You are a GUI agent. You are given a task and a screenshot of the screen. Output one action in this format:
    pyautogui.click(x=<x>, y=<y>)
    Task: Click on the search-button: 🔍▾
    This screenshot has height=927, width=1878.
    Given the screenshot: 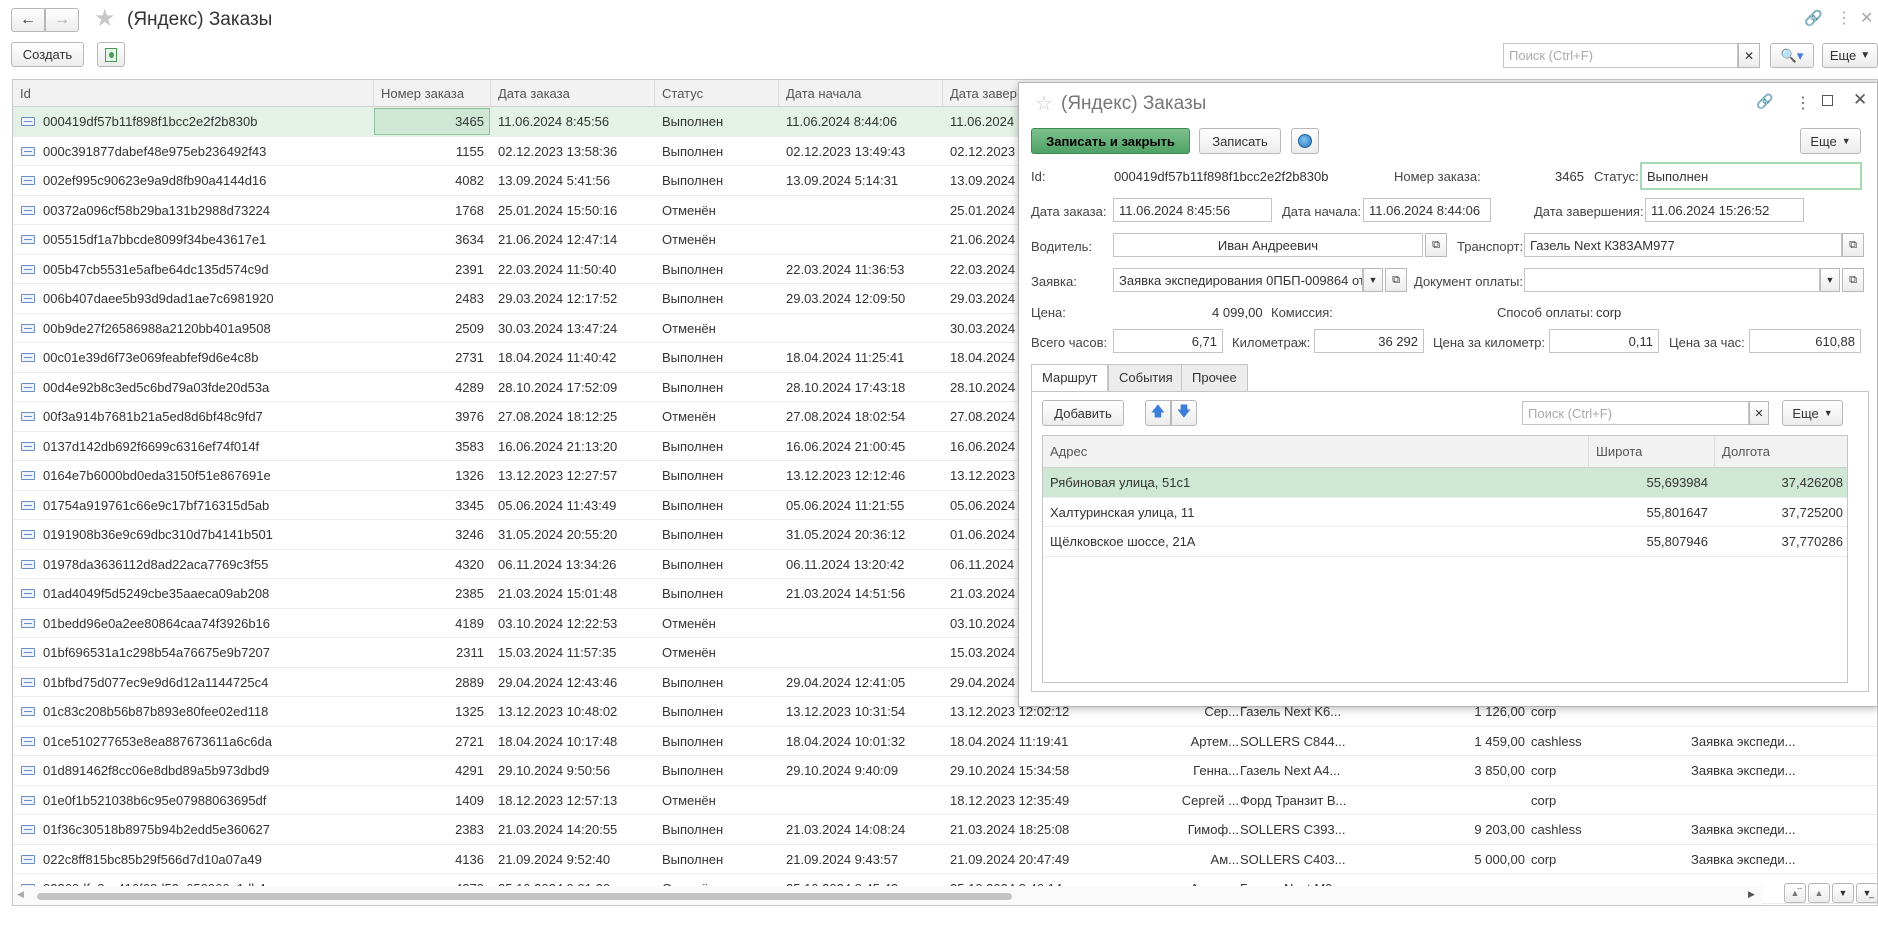 What is the action you would take?
    pyautogui.click(x=1792, y=55)
    